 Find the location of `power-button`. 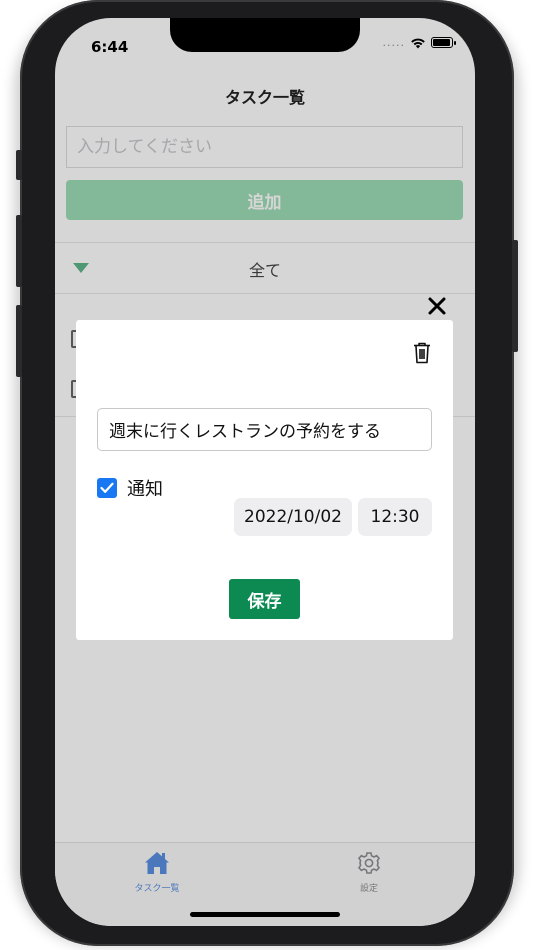

power-button is located at coordinates (515, 296).